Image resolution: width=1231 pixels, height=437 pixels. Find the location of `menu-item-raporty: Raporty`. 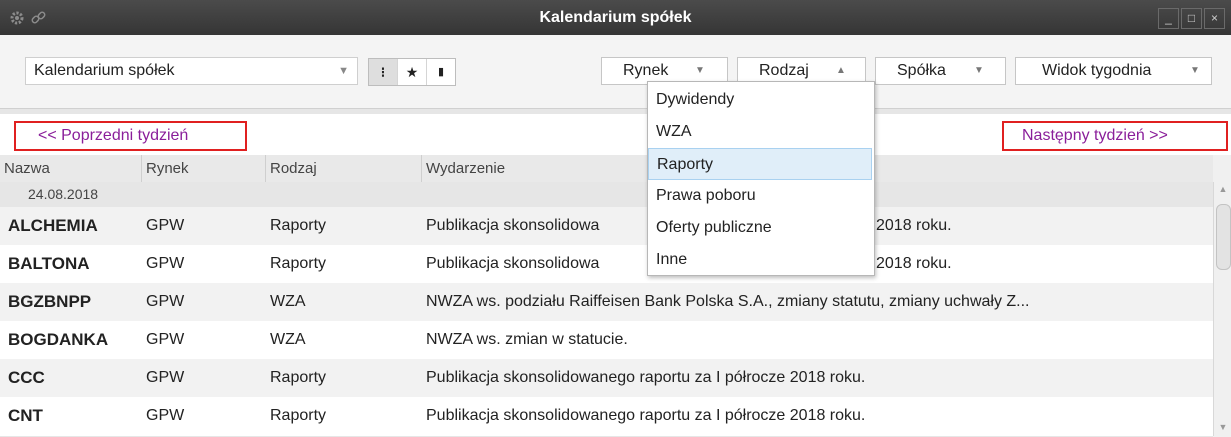

menu-item-raporty: Raporty is located at coordinates (760, 164).